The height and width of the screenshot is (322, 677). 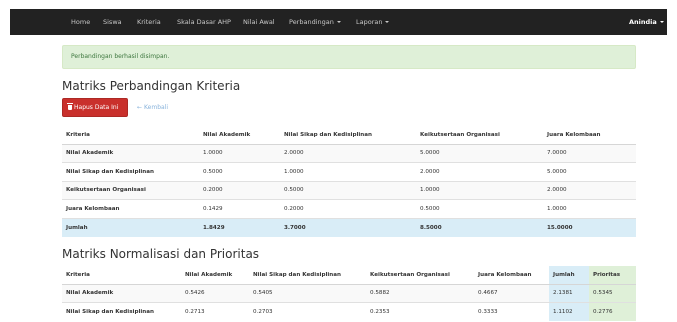 I want to click on user-name: Anindia, so click(x=643, y=22).